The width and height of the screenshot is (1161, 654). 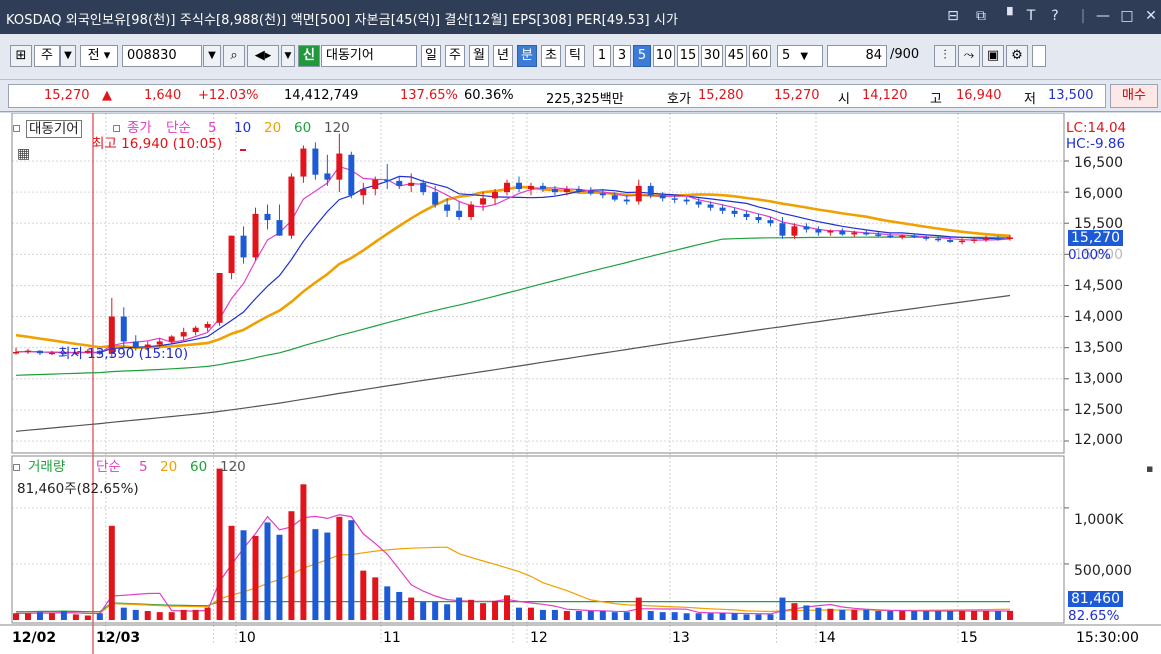 I want to click on count-input: 84, so click(x=857, y=56).